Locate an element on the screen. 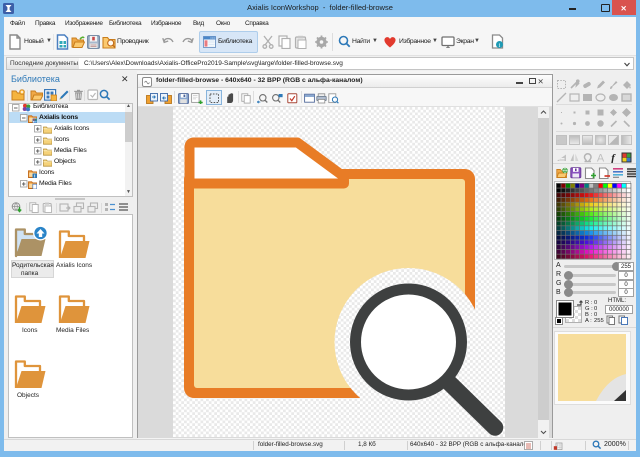 Image resolution: width=640 pixels, height=457 pixels. svg-text: i is located at coordinates (34, 175).